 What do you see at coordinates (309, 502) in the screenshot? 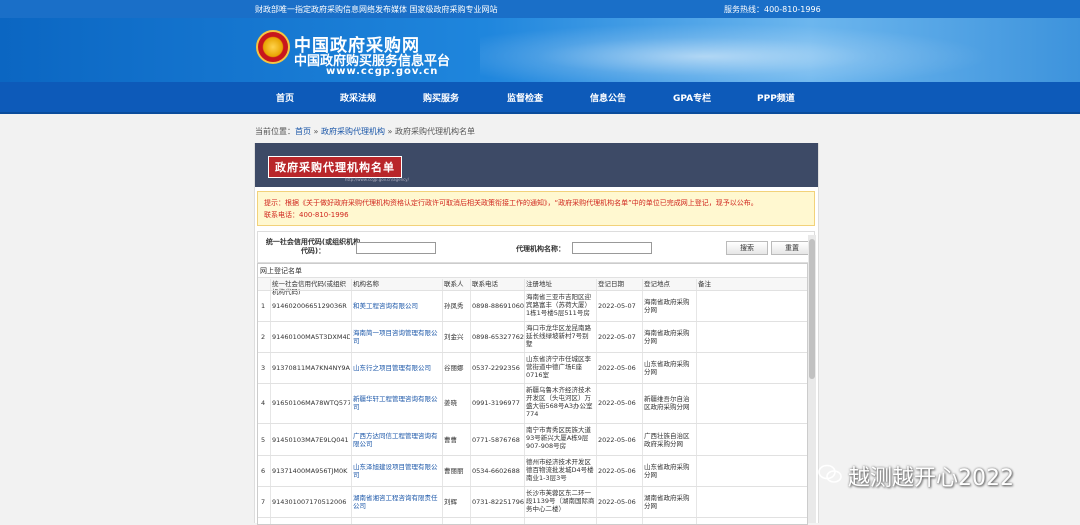
I see `credit-code: 914301007170512006` at bounding box center [309, 502].